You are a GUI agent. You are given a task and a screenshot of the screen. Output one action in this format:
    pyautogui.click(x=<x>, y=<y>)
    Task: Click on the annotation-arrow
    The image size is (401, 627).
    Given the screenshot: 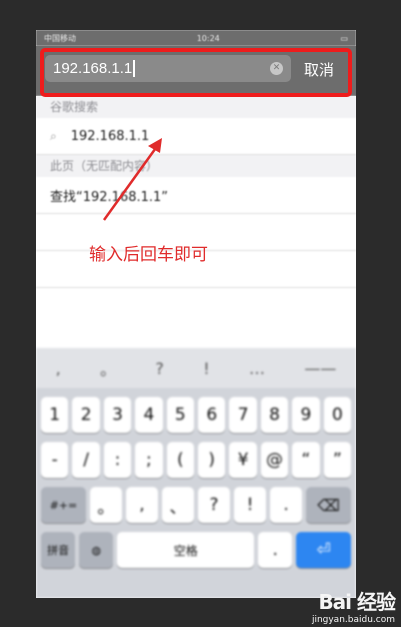 What is the action you would take?
    pyautogui.click(x=132, y=179)
    